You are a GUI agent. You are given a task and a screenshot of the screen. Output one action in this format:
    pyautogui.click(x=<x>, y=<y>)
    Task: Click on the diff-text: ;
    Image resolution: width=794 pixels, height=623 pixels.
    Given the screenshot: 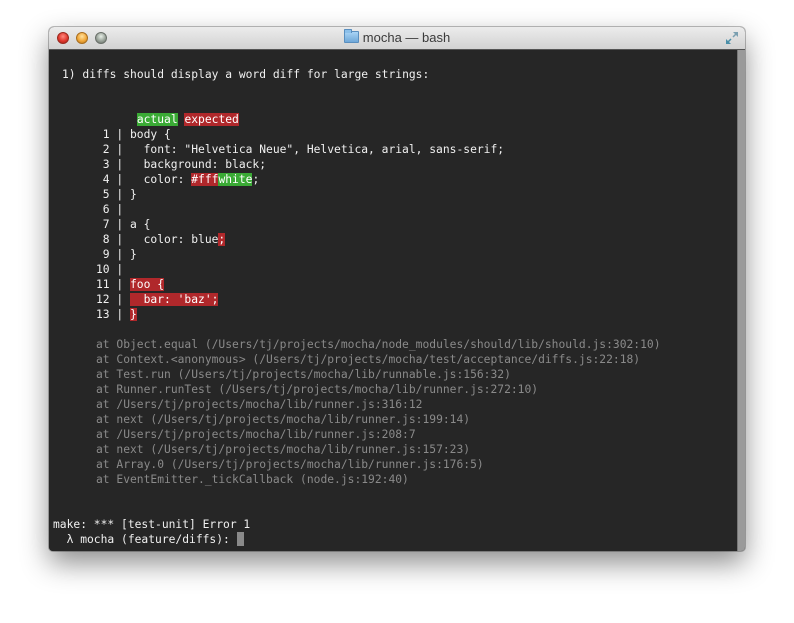 What is the action you would take?
    pyautogui.click(x=256, y=179)
    